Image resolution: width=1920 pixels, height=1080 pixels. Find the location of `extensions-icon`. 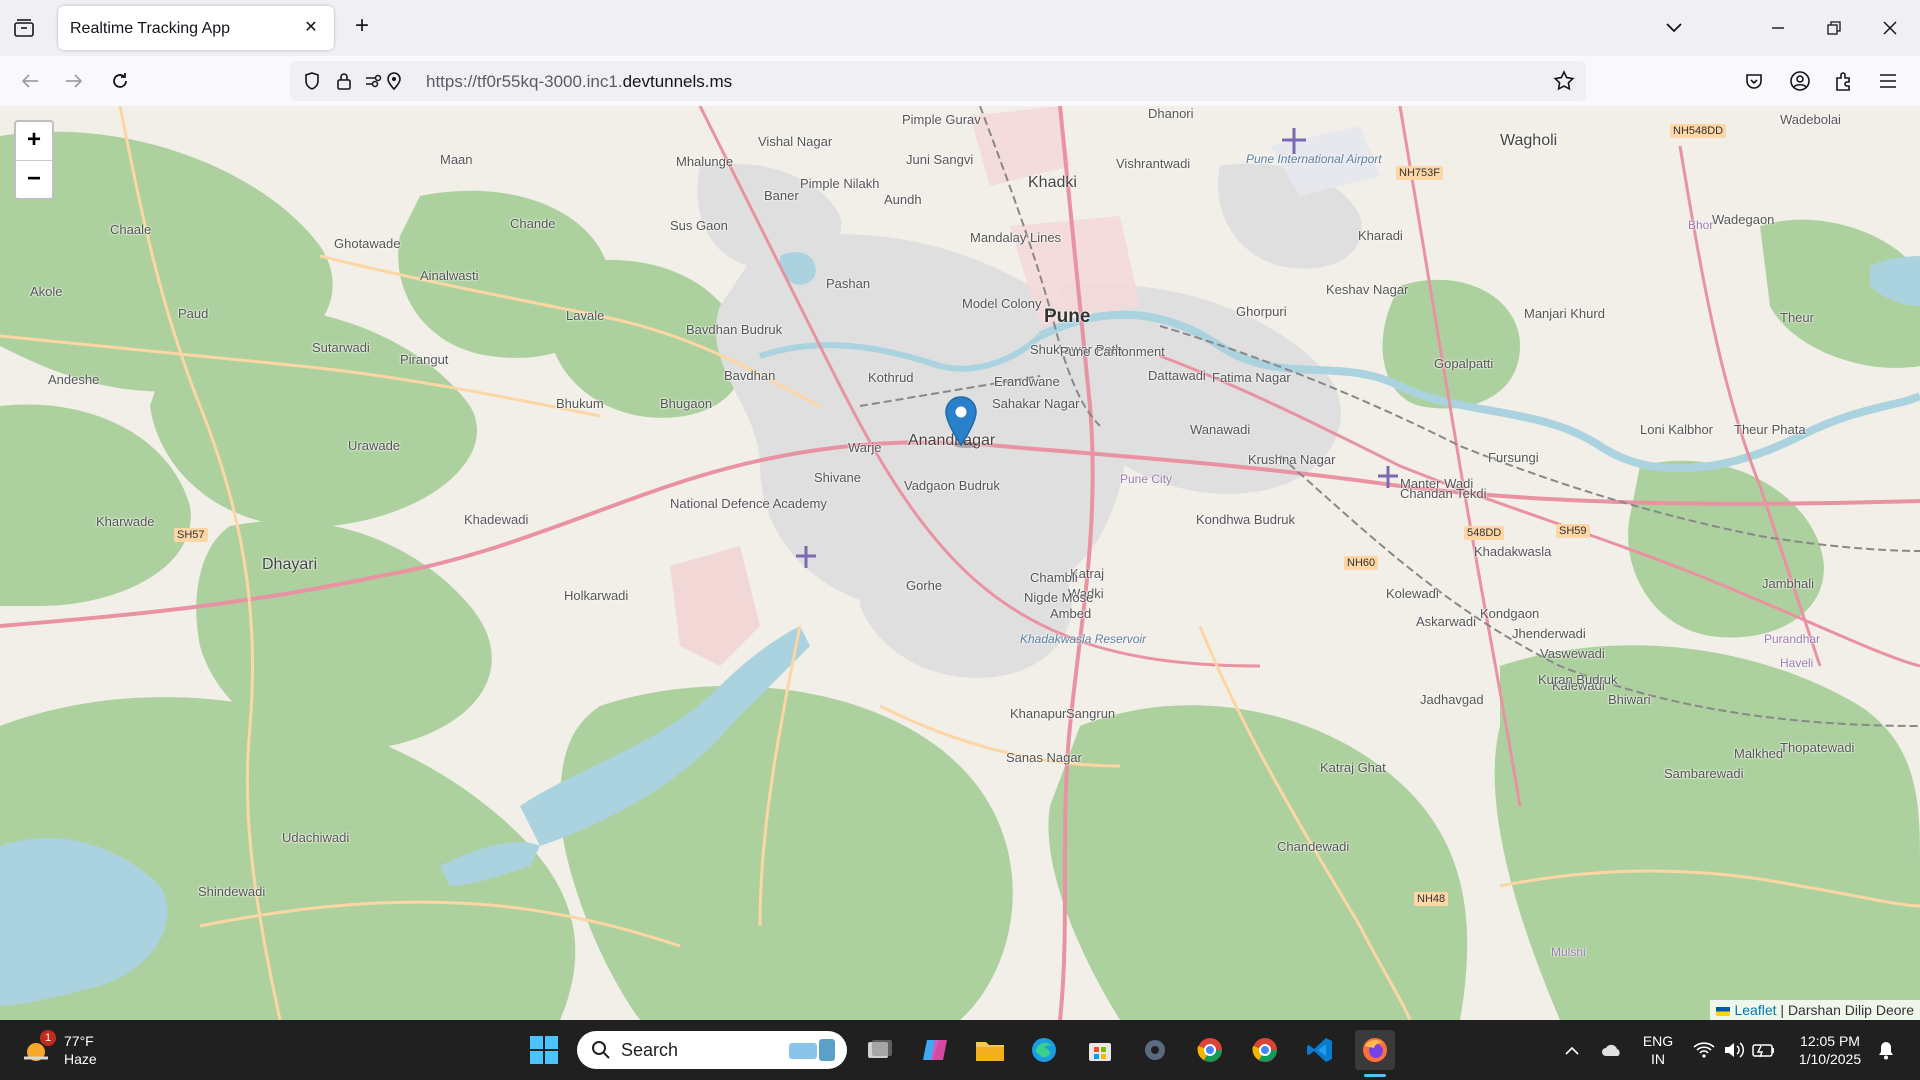

extensions-icon is located at coordinates (1844, 81).